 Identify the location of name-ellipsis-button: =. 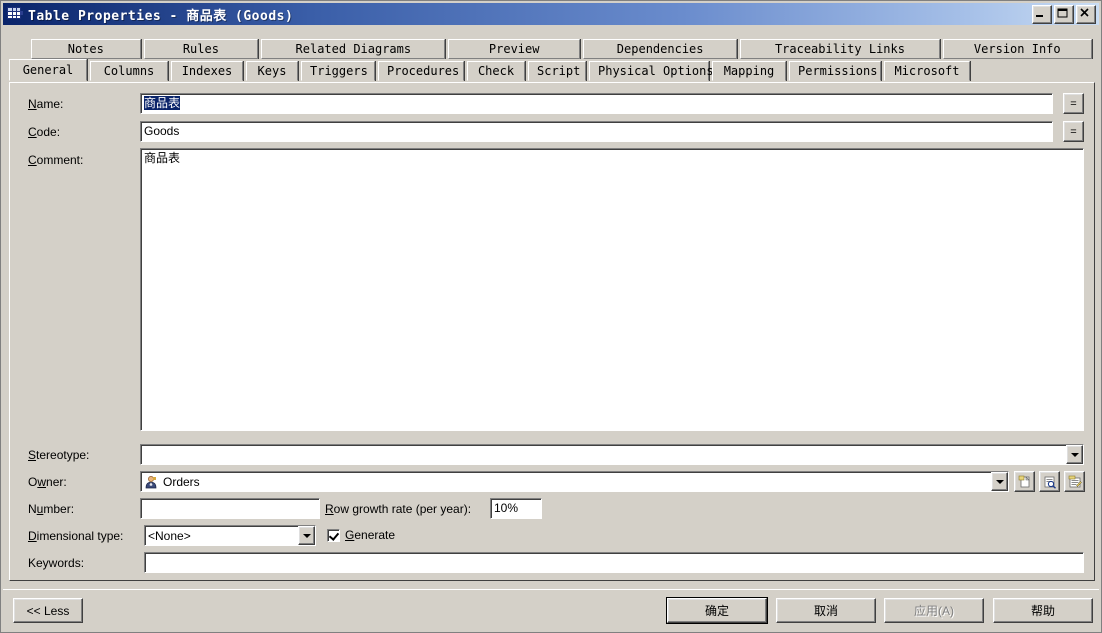
(1073, 103).